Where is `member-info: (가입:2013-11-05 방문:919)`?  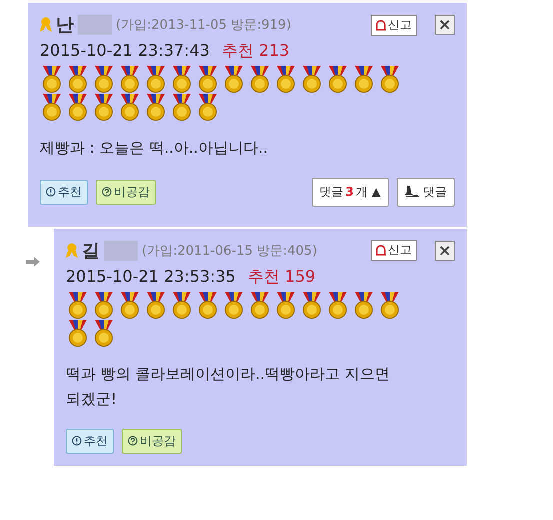 member-info: (가입:2013-11-05 방문:919) is located at coordinates (204, 25).